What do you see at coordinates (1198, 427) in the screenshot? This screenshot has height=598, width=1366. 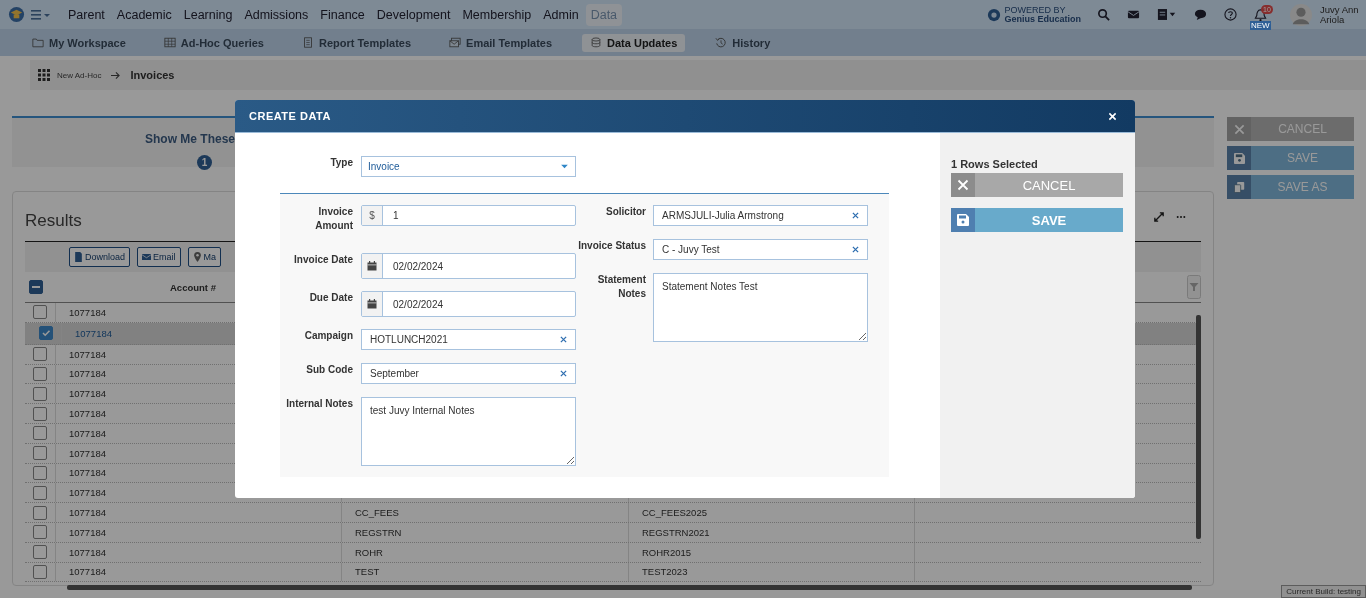 I see `vertical-scrollbar` at bounding box center [1198, 427].